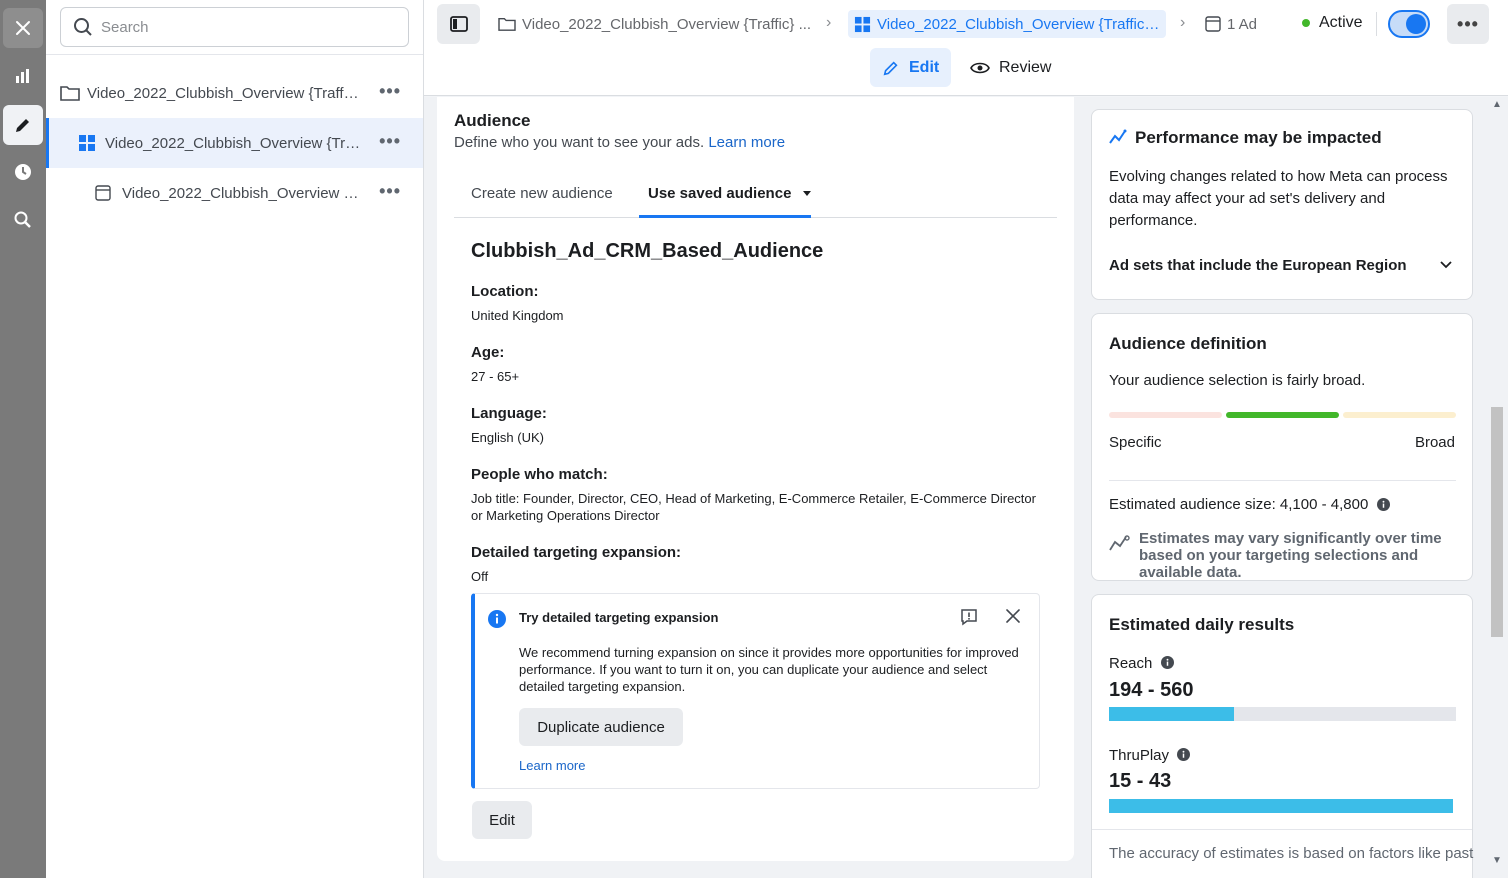 The width and height of the screenshot is (1508, 878). Describe the element at coordinates (601, 727) in the screenshot. I see `duplicate-audience-button: Duplicate audience` at that location.